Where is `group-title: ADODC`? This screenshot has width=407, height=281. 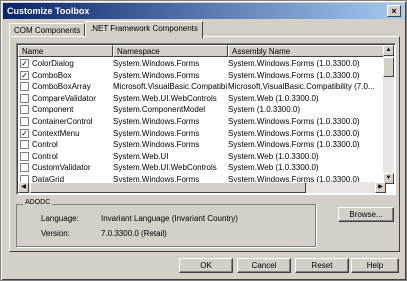 group-title: ADODC is located at coordinates (38, 202).